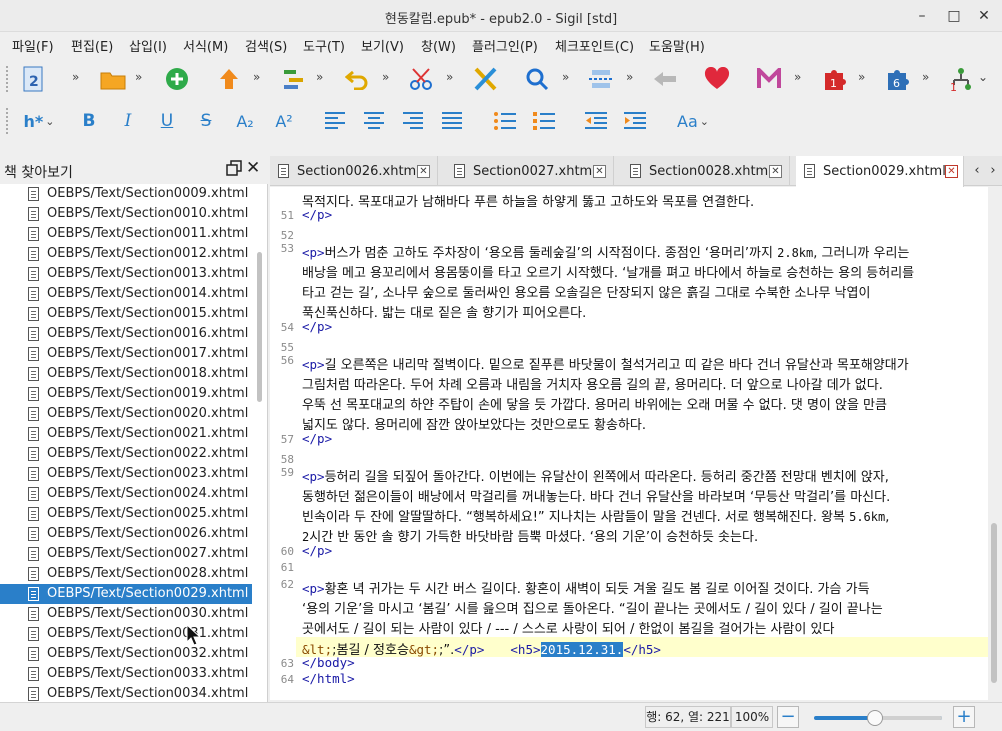  Describe the element at coordinates (126, 614) in the screenshot. I see `tree-item: OEBPS/Text/Section0030.xhtml` at that location.